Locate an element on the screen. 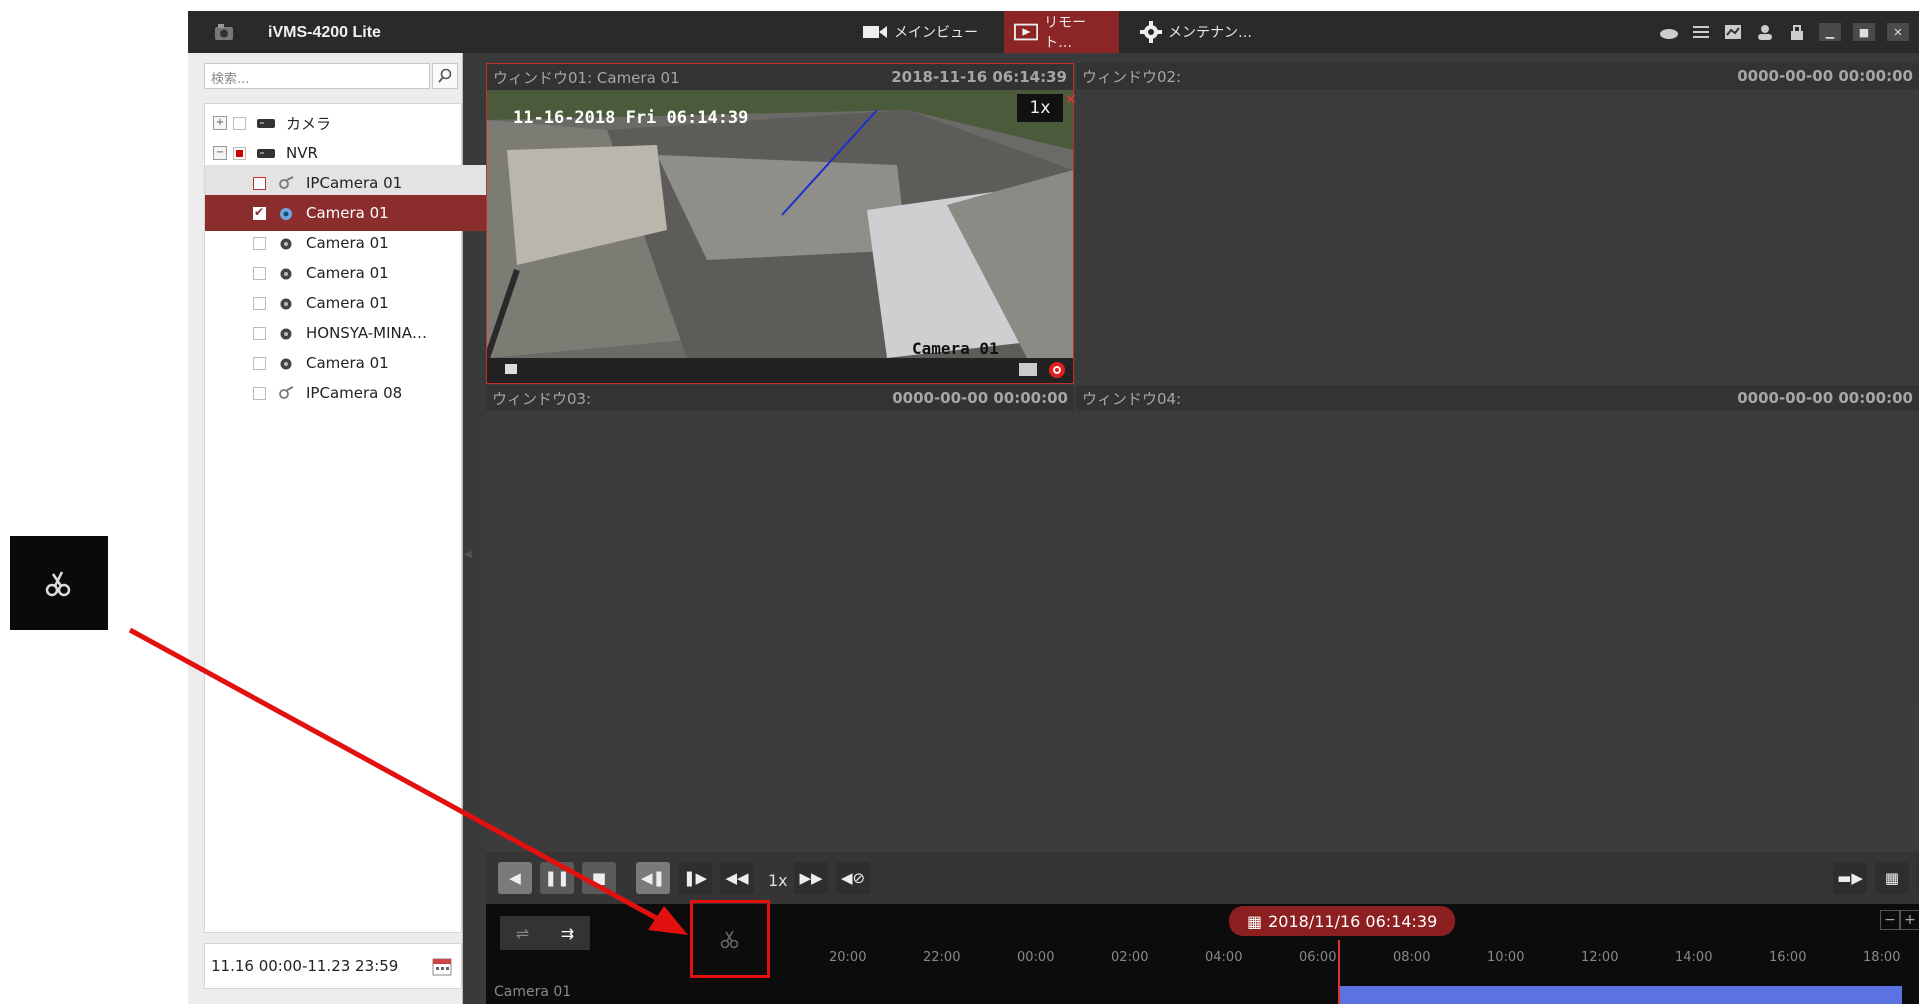  adjust-icon: ⇉ is located at coordinates (567, 933).